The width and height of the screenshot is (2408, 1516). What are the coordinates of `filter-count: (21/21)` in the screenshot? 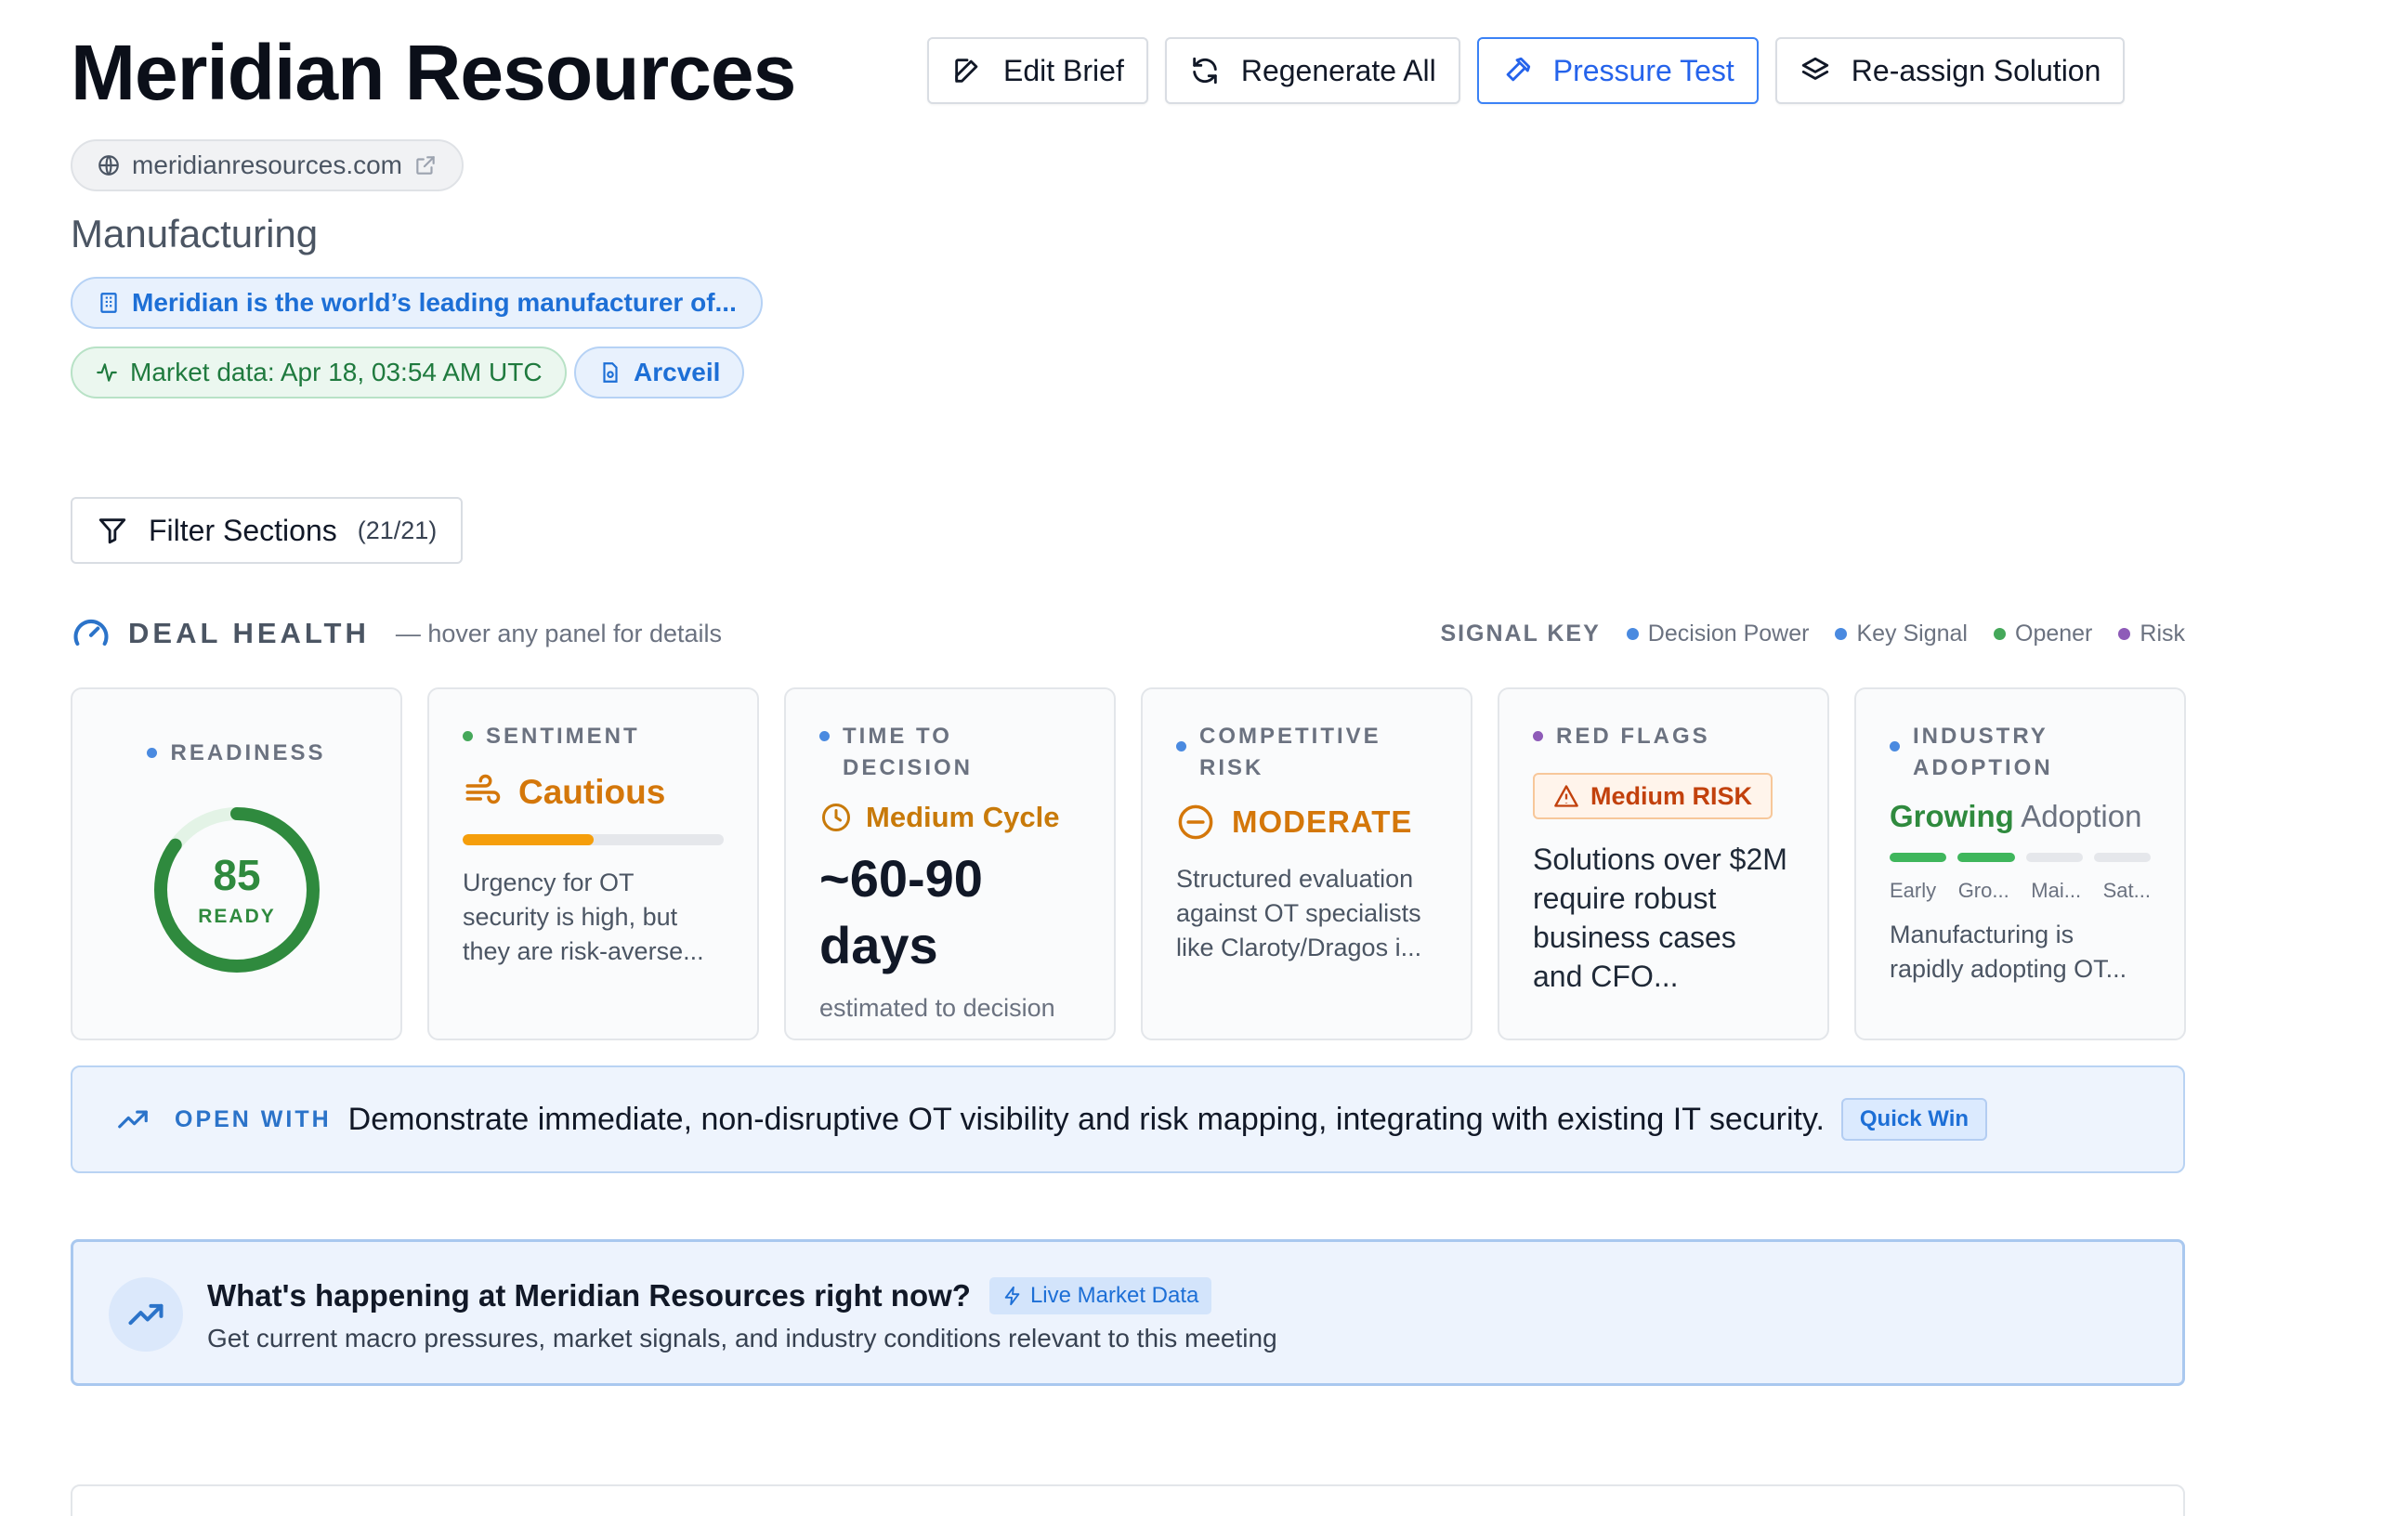 It's located at (397, 530).